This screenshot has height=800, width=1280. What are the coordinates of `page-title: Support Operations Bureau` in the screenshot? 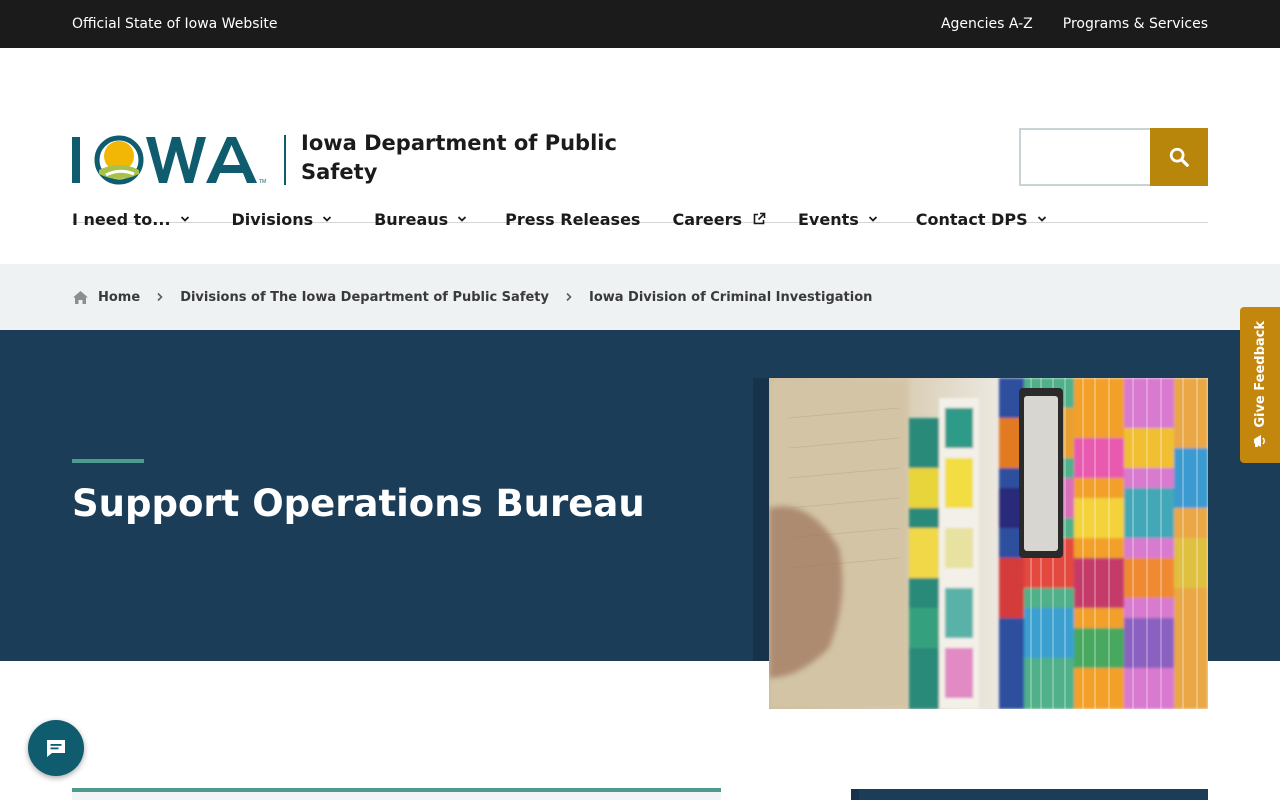 It's located at (358, 503).